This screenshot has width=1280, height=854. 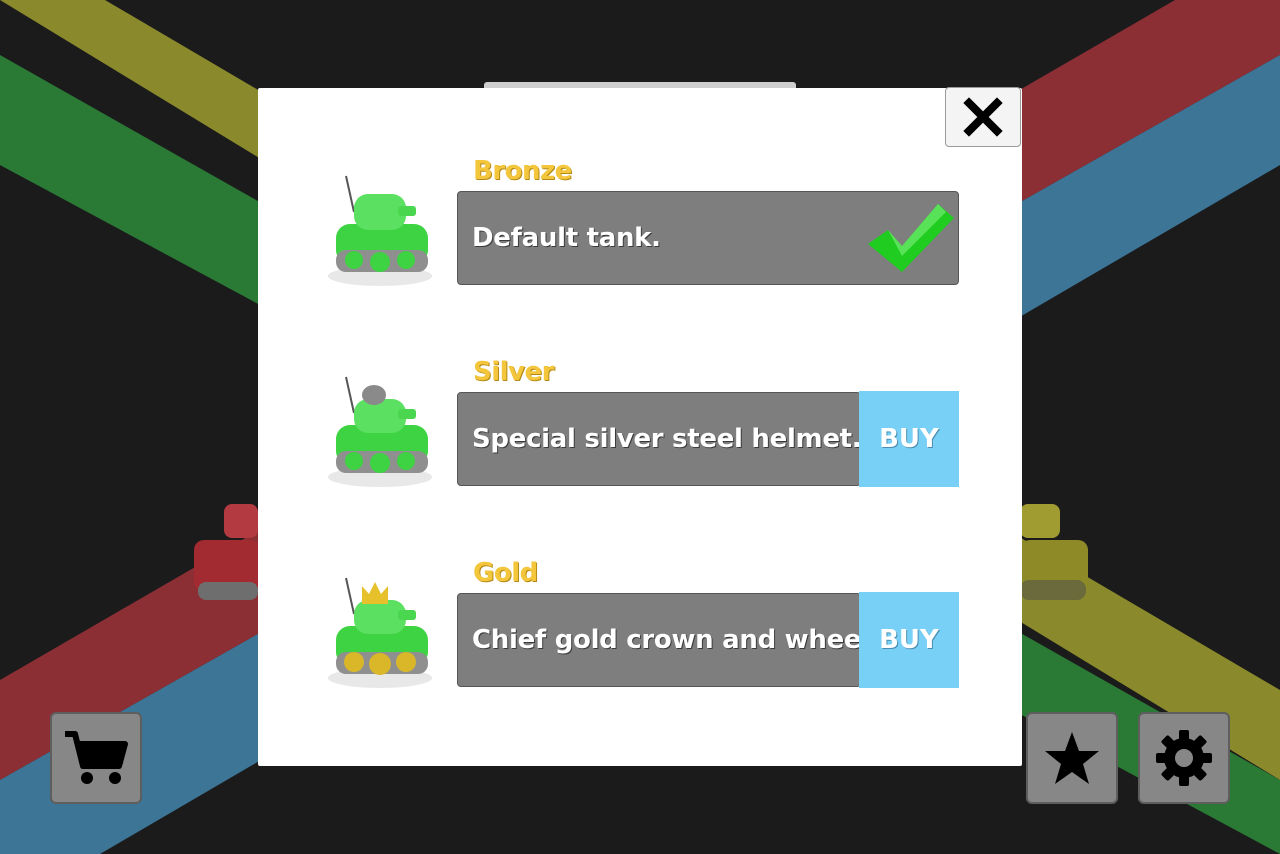 I want to click on green-tank-icon, so click(x=380, y=230).